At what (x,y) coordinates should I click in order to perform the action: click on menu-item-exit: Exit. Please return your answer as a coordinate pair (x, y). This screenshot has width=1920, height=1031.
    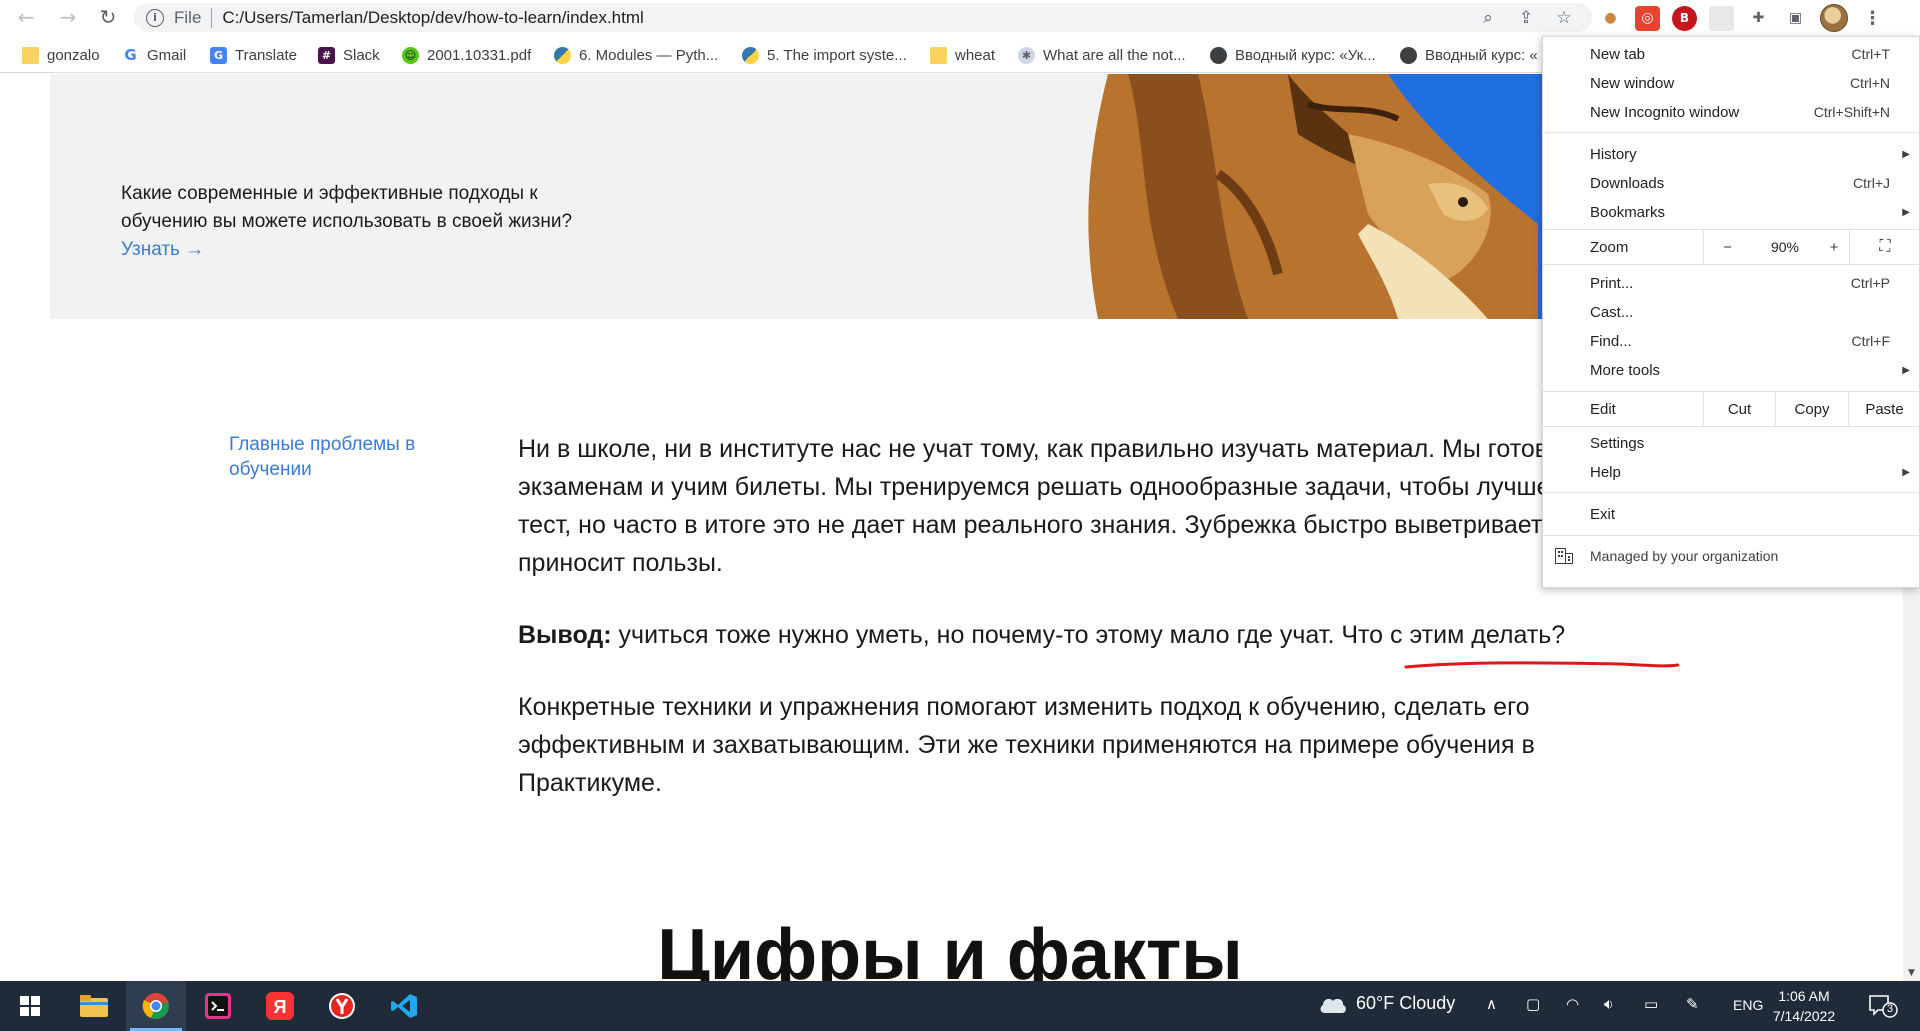
    Looking at the image, I should click on (1731, 514).